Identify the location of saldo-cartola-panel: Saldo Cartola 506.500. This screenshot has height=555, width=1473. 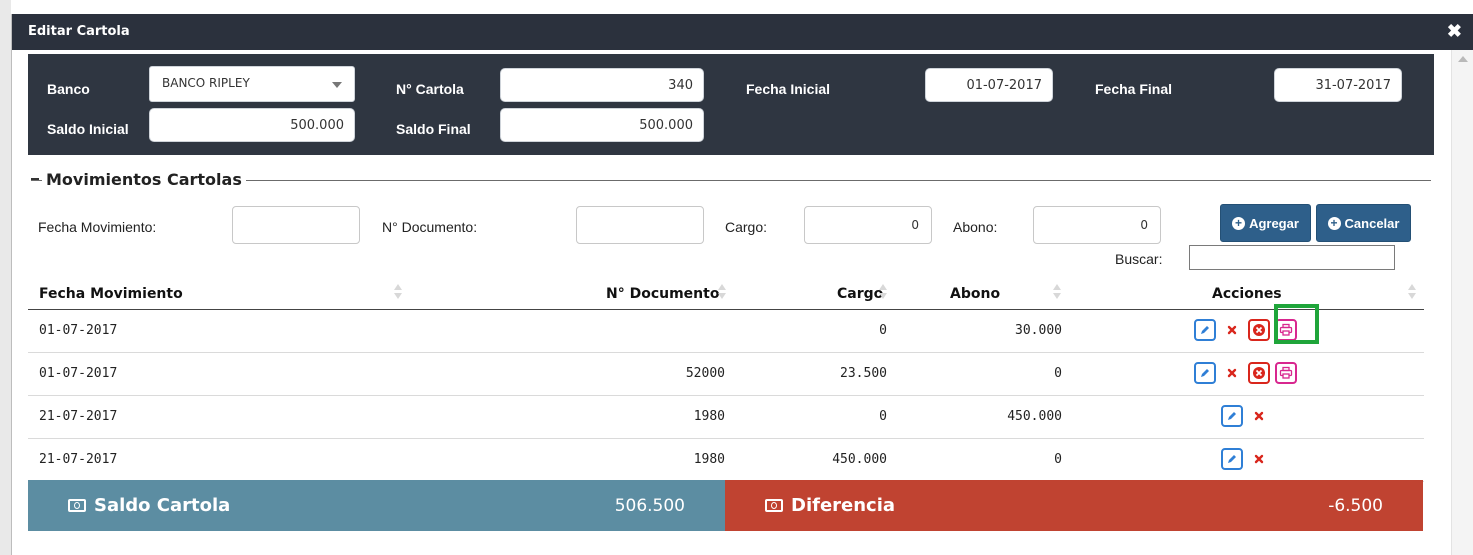
(376, 505).